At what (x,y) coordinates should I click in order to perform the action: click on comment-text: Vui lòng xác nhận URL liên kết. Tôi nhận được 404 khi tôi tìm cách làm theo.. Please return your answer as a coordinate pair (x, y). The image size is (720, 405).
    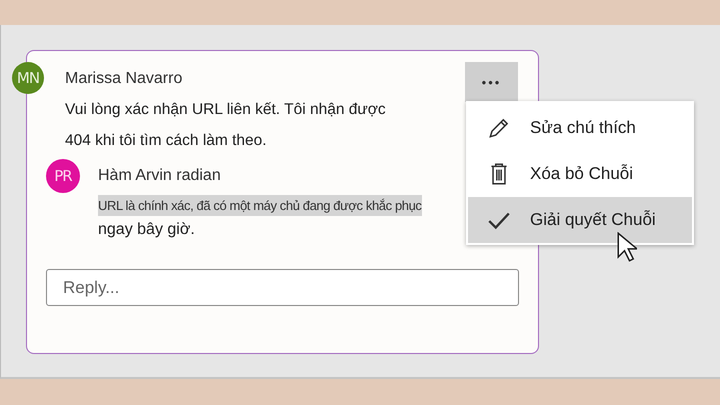
    Looking at the image, I should click on (226, 125).